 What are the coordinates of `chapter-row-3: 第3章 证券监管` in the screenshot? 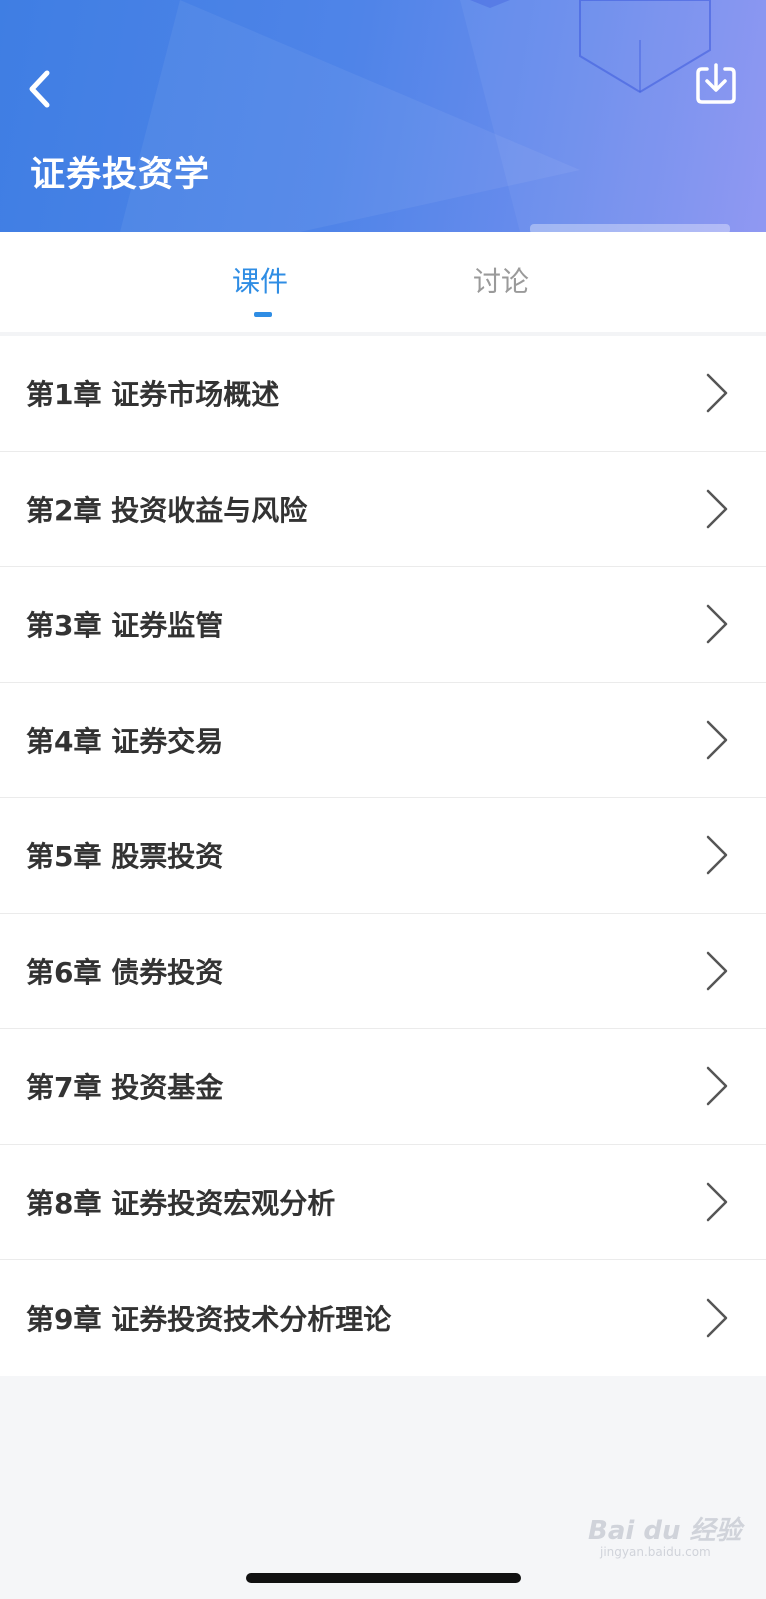 It's located at (383, 625).